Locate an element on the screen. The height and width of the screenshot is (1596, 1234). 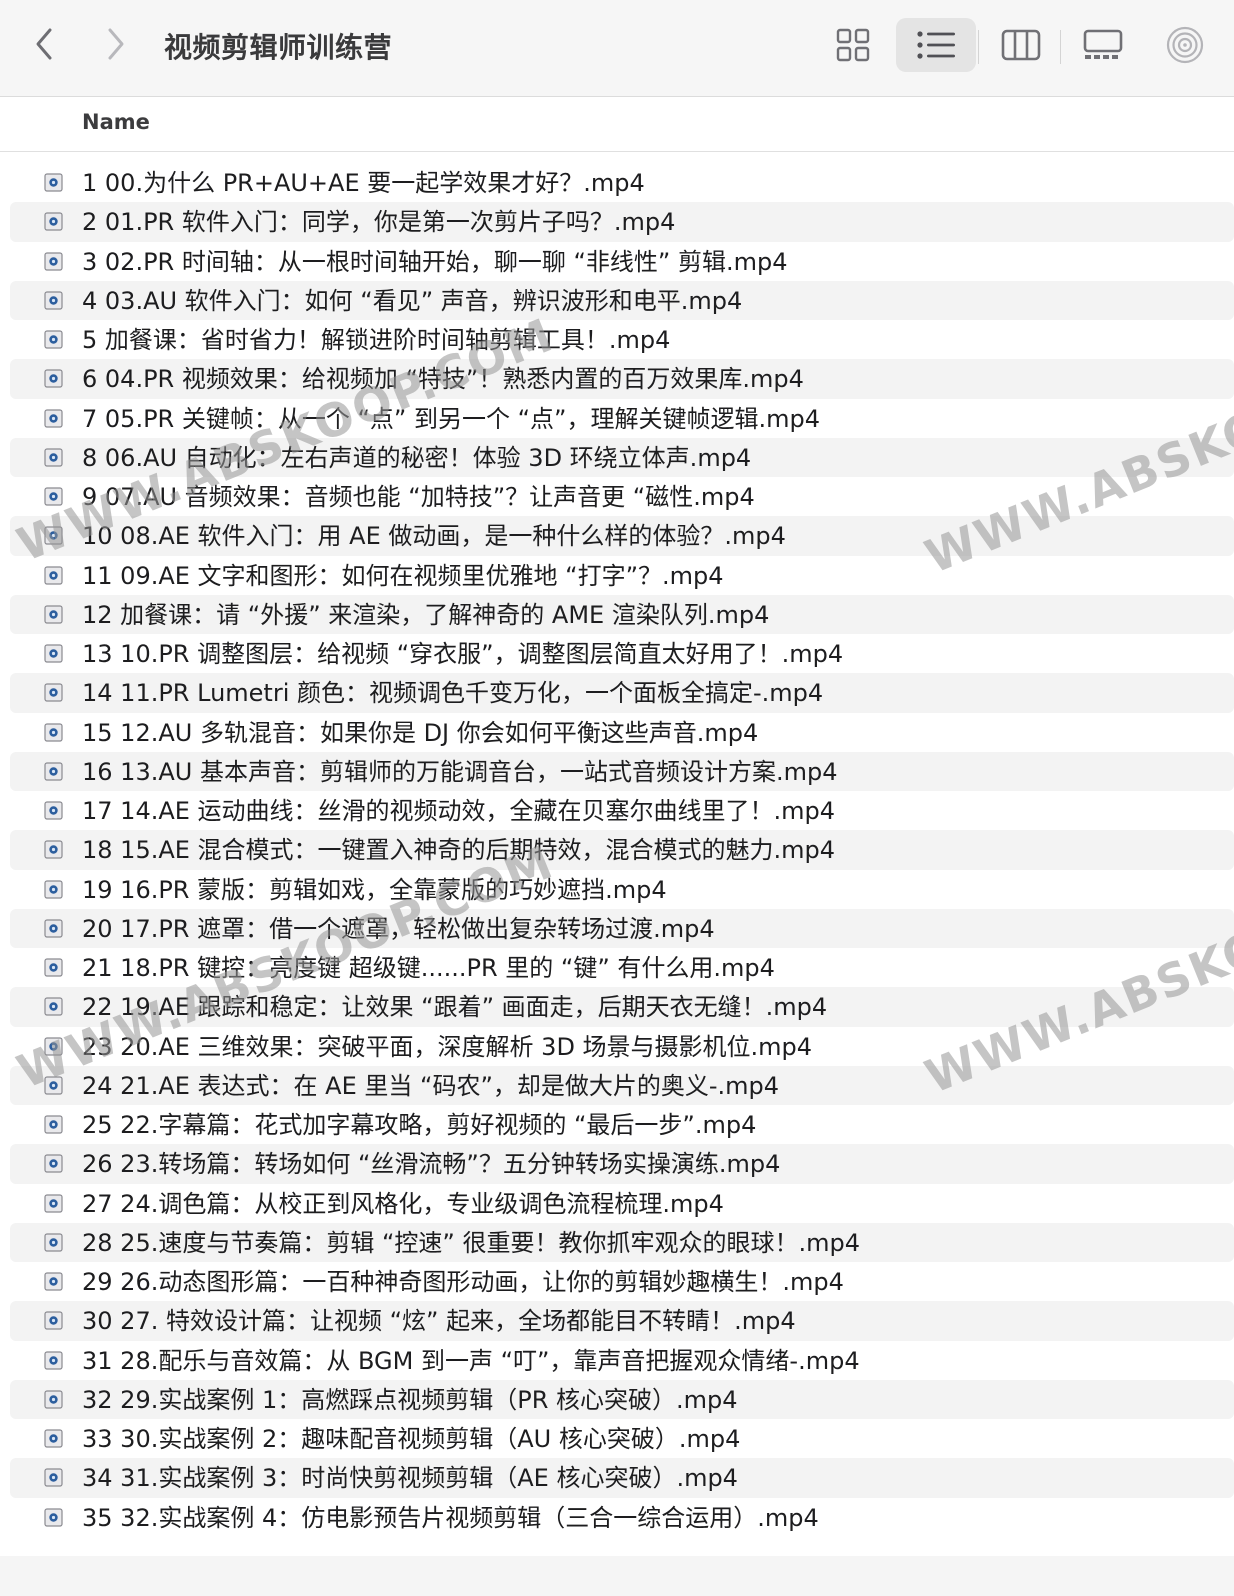
file-row: 1 00.为什么 PR+AU+AE 要一起学效果才好？.mp4 is located at coordinates (622, 182).